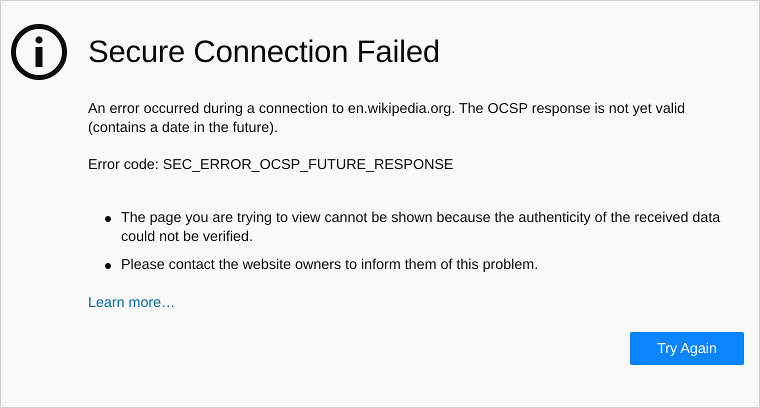  Describe the element at coordinates (271, 165) in the screenshot. I see `error-code: Error code: SEC_ERROR_OCSP_FUTURE_RESPONSE` at that location.